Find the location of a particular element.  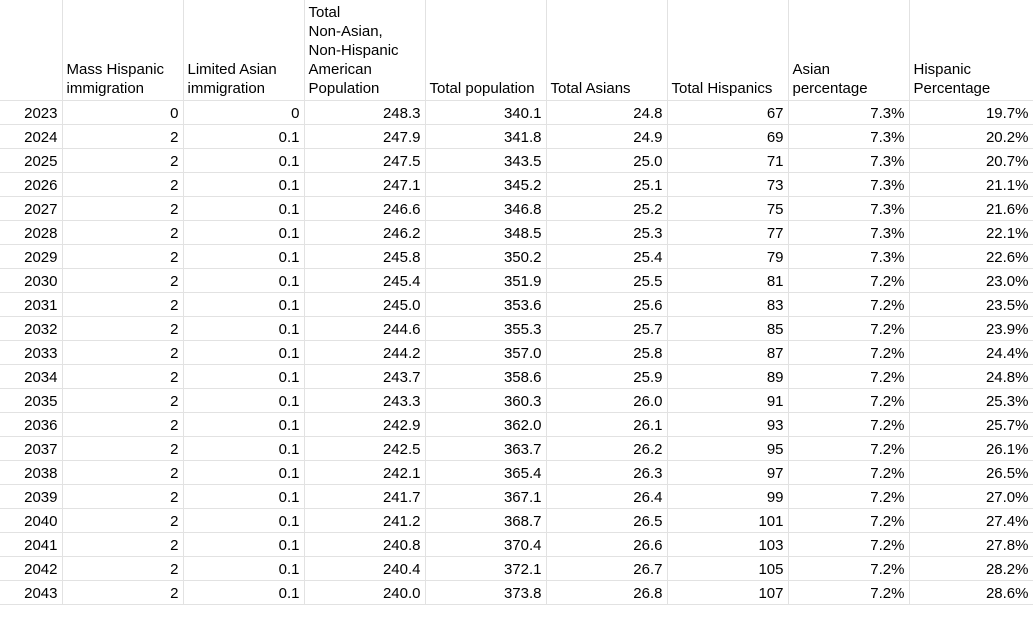

total-asians-cell: 25.1 is located at coordinates (607, 184).